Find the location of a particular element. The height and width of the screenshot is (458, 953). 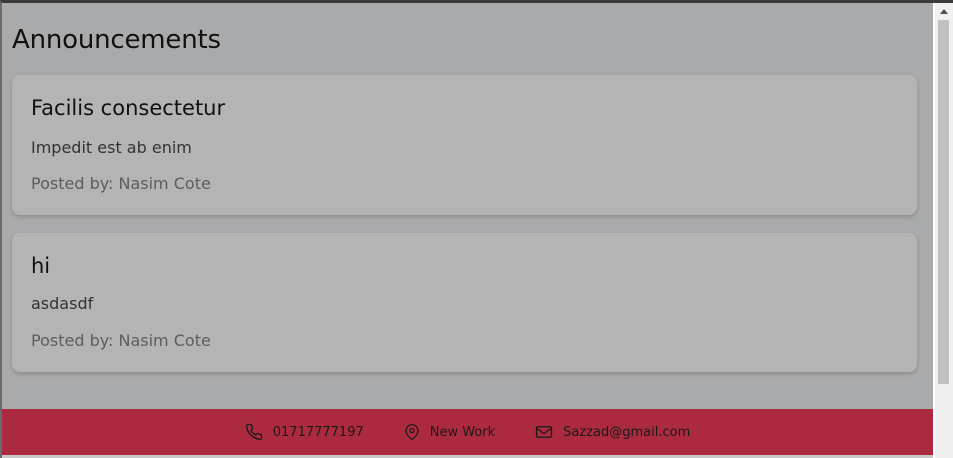

vertical-scrollbar is located at coordinates (944, 230).